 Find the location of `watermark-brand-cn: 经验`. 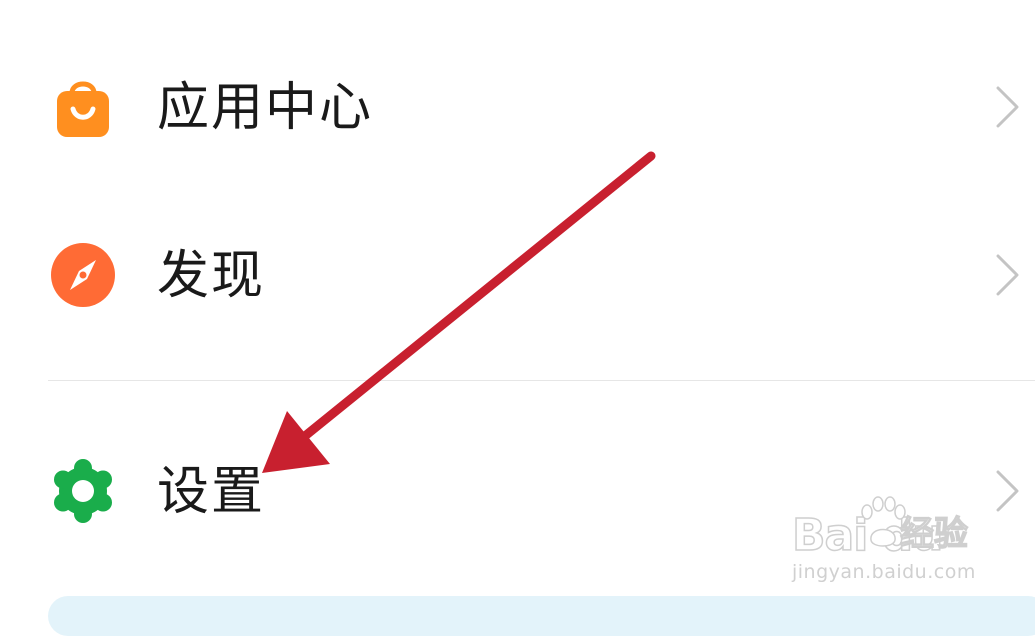

watermark-brand-cn: 经验 is located at coordinates (933, 533).